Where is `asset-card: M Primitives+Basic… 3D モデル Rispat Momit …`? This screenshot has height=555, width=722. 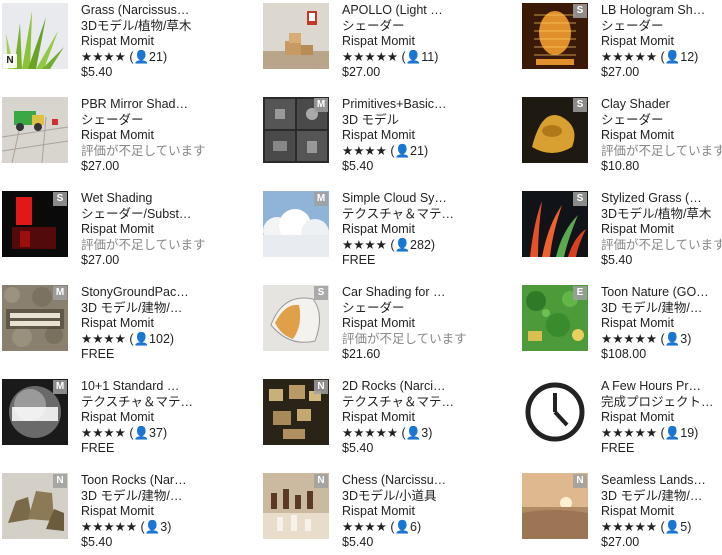 asset-card: M Primitives+Basic… 3D モデル Rispat Momit … is located at coordinates (365, 137).